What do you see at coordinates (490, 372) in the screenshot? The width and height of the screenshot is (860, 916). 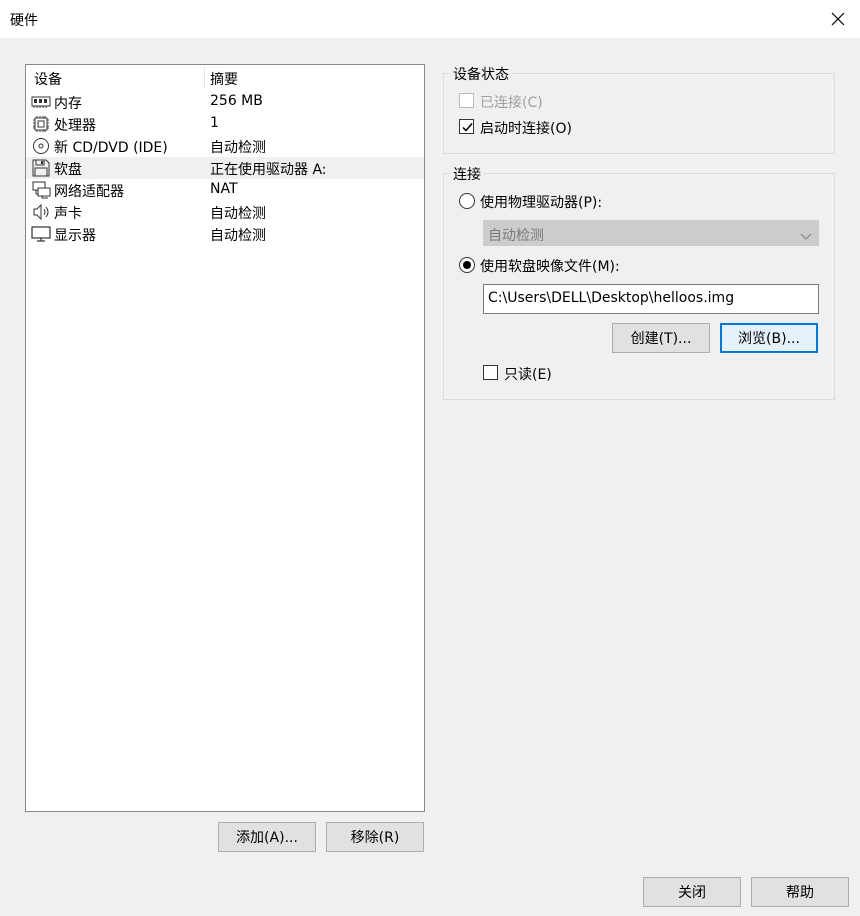 I see `read-only-checkbox` at bounding box center [490, 372].